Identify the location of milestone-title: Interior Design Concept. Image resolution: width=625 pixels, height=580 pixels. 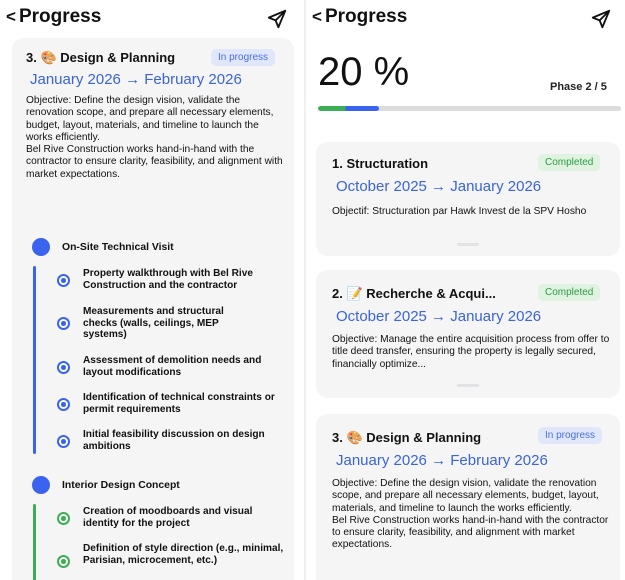
(121, 485).